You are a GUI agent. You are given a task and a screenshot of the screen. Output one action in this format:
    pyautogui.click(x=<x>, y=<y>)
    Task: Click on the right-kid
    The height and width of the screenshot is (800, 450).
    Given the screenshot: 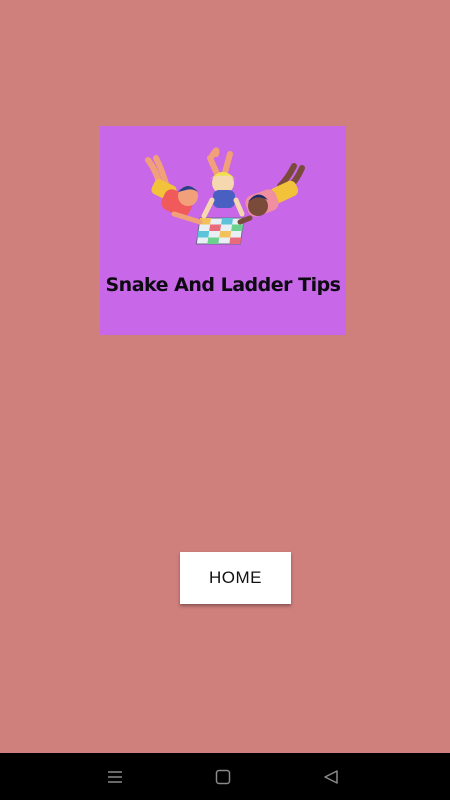 What is the action you would take?
    pyautogui.click(x=271, y=194)
    